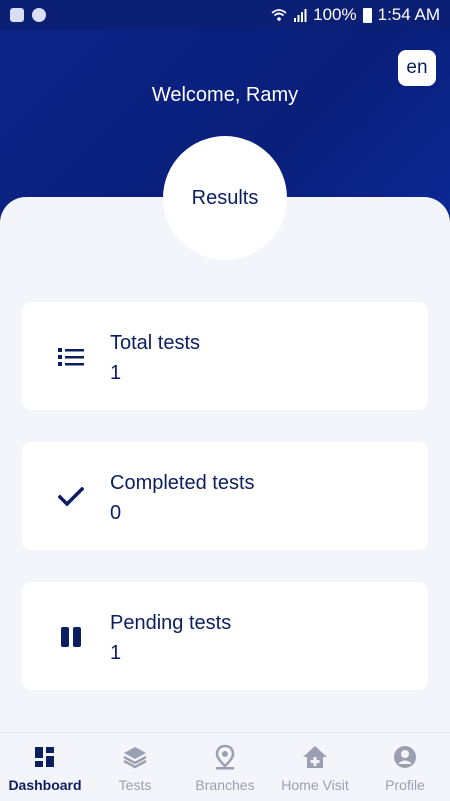 The width and height of the screenshot is (450, 801). What do you see at coordinates (279, 15) in the screenshot?
I see `wifi-icon` at bounding box center [279, 15].